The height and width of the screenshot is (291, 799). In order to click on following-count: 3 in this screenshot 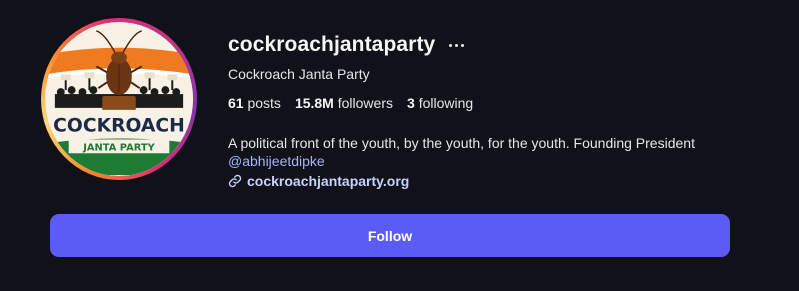, I will do `click(411, 103)`.